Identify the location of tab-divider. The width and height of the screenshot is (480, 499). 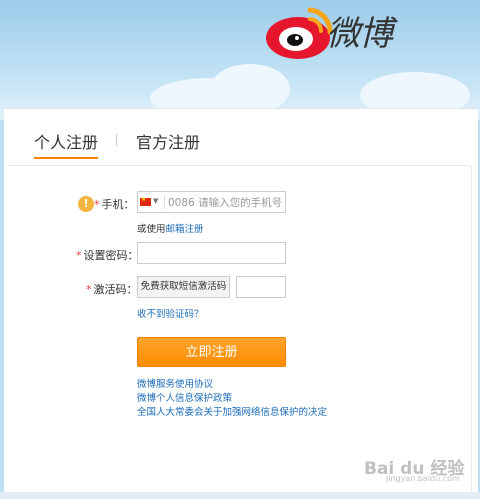
(239, 165).